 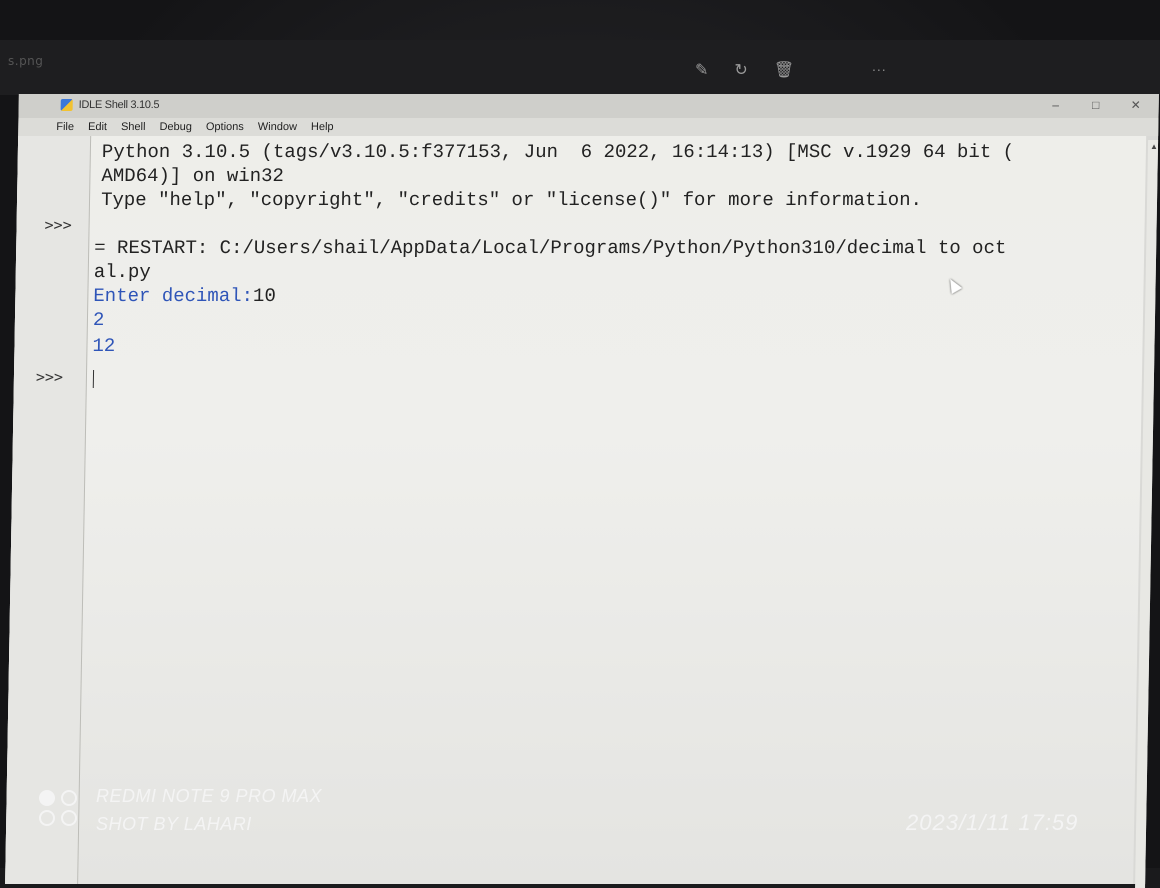 What do you see at coordinates (740, 70) in the screenshot?
I see `rotate-icon: ↻` at bounding box center [740, 70].